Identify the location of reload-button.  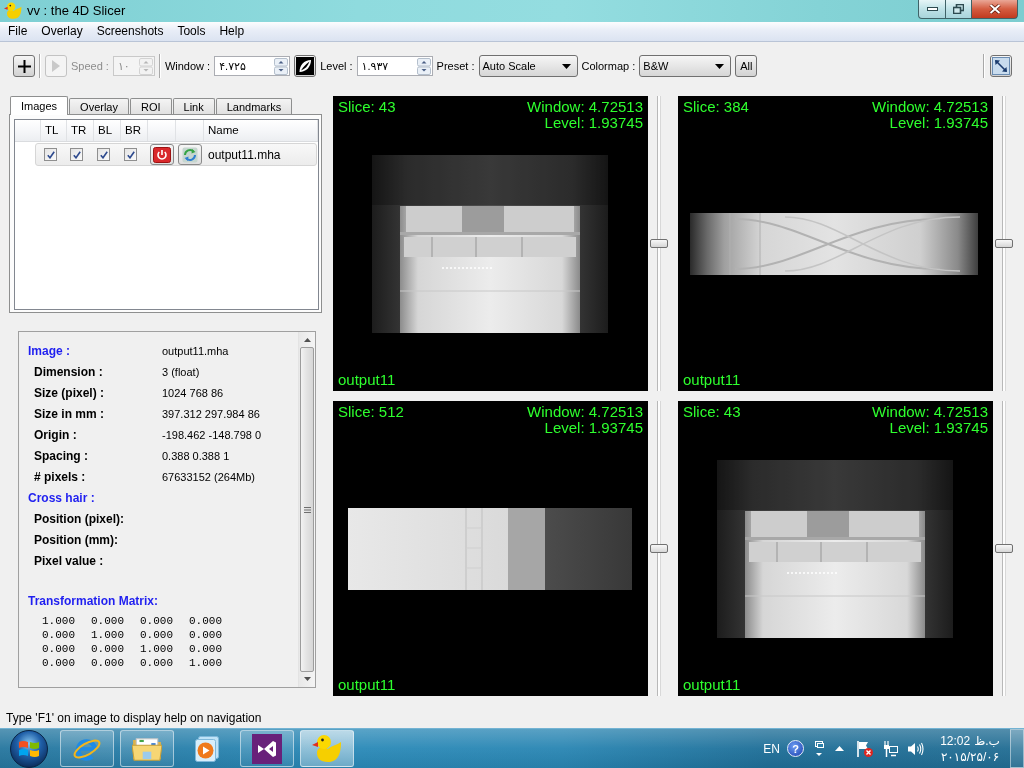
(190, 154).